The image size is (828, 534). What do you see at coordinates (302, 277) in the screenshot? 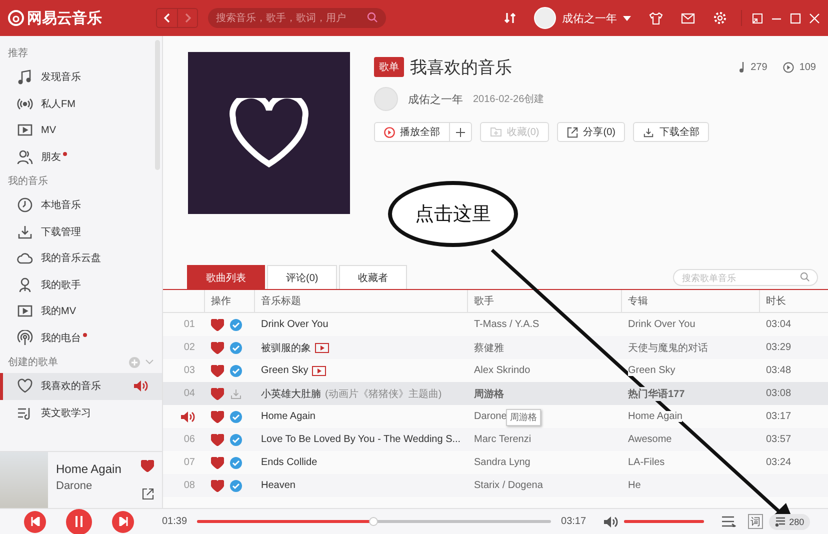
I see `tab: 评论(0)` at bounding box center [302, 277].